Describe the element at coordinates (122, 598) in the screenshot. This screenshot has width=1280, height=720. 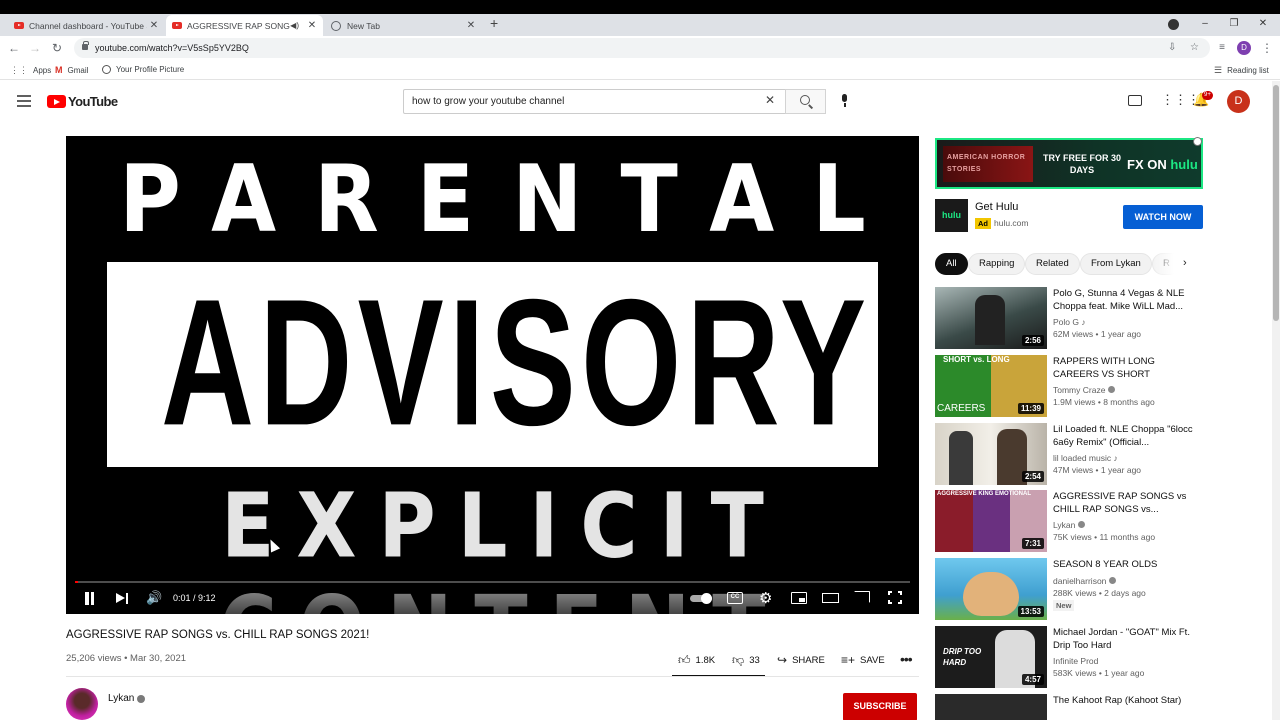
I see `next-video-icon` at that location.